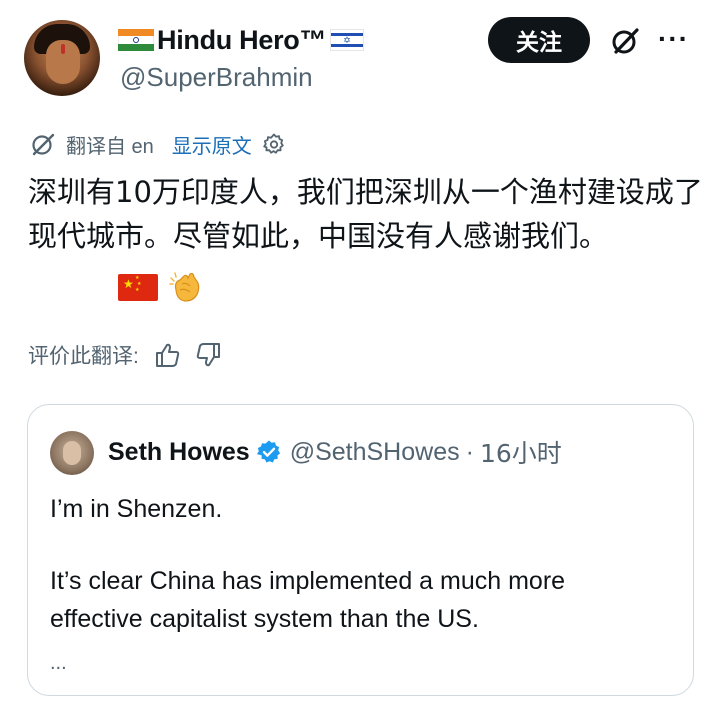 Image resolution: width=726 pixels, height=703 pixels. Describe the element at coordinates (83, 356) in the screenshot. I see `rate-translation-label: 评价此翻译:` at that location.